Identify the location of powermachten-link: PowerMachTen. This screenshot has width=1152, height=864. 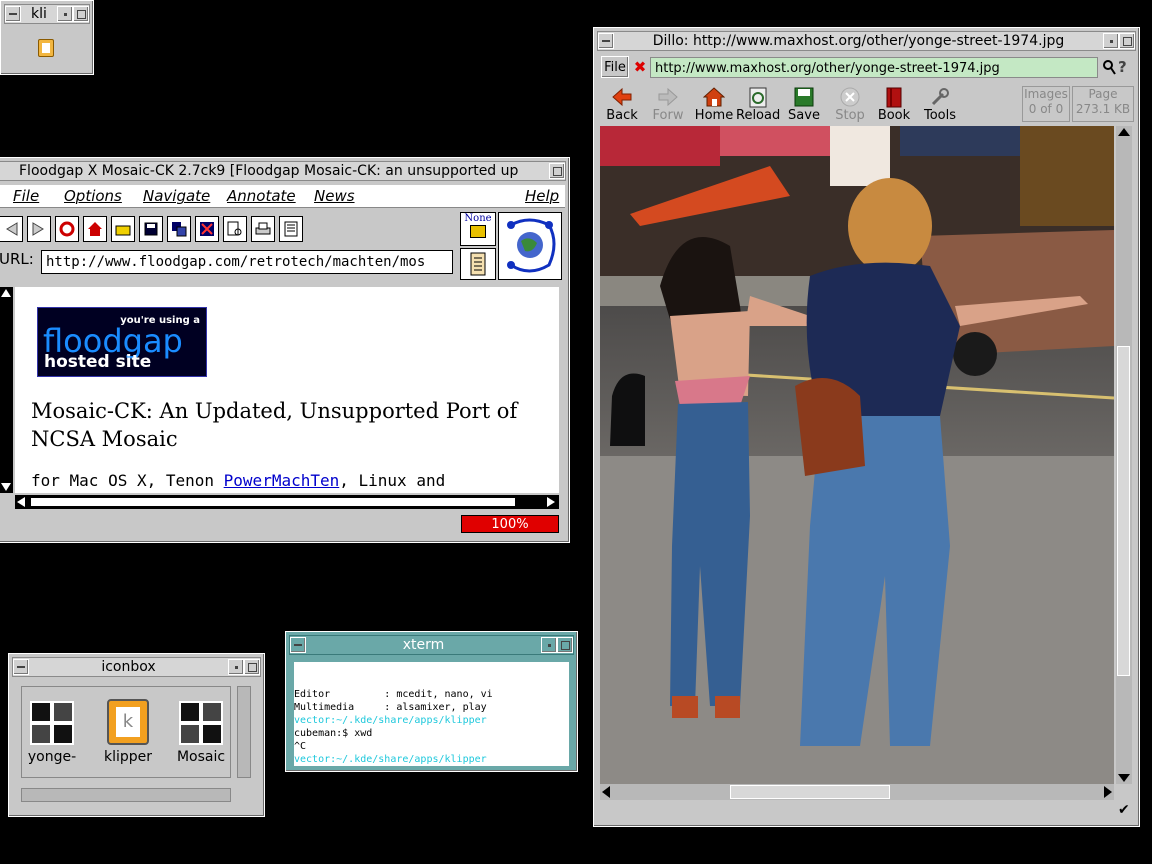
(282, 480).